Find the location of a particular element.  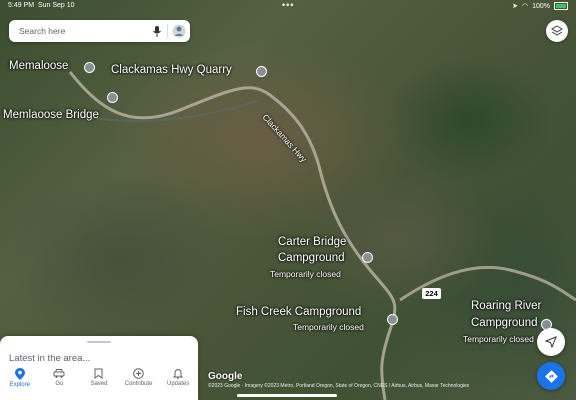

bottom-tab-bar: Explore Go Saved Contribute Updates is located at coordinates (99, 382).